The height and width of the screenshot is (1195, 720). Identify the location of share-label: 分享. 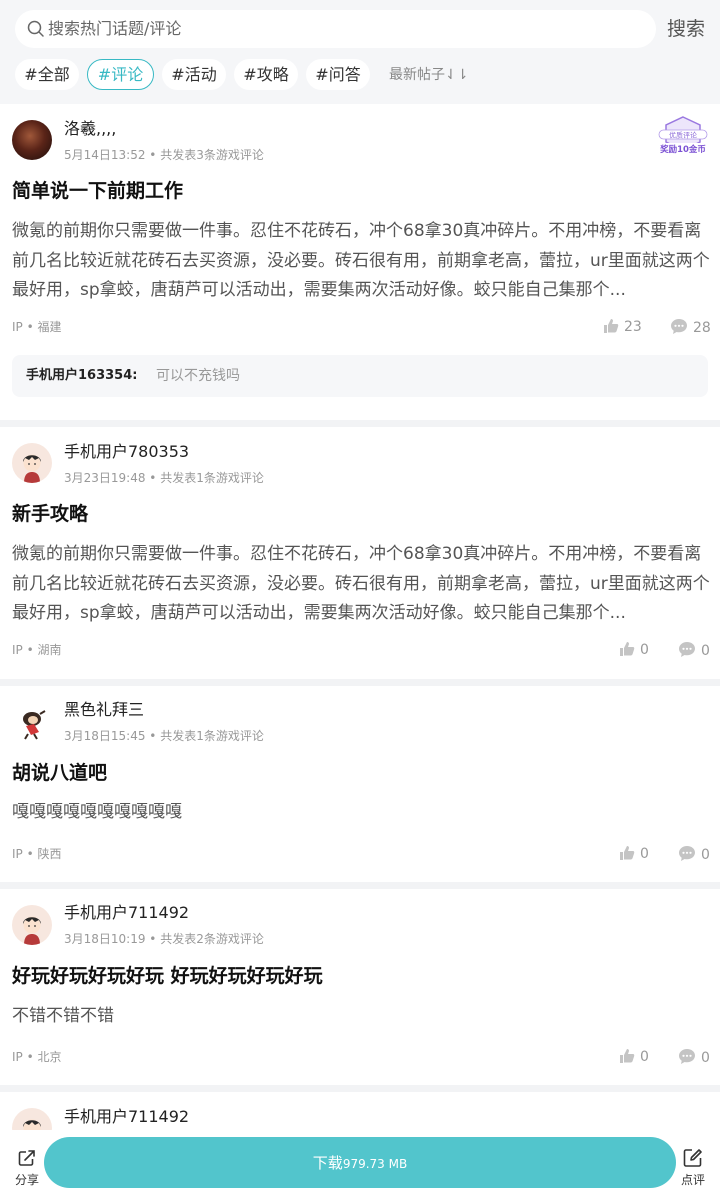
(26, 1180).